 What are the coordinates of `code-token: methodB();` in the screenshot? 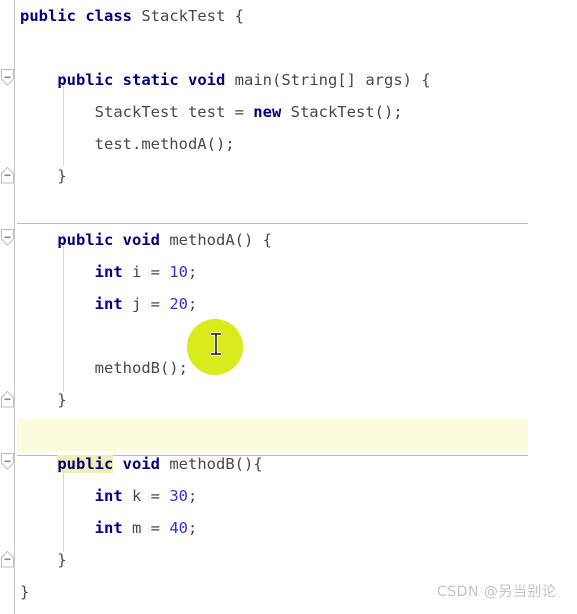 It's located at (104, 368).